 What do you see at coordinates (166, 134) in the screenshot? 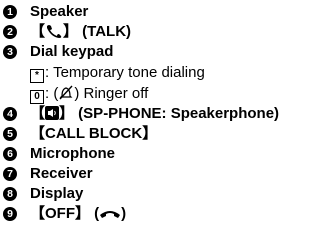
I see `list-item: 5 【CALL BLOCK】` at bounding box center [166, 134].